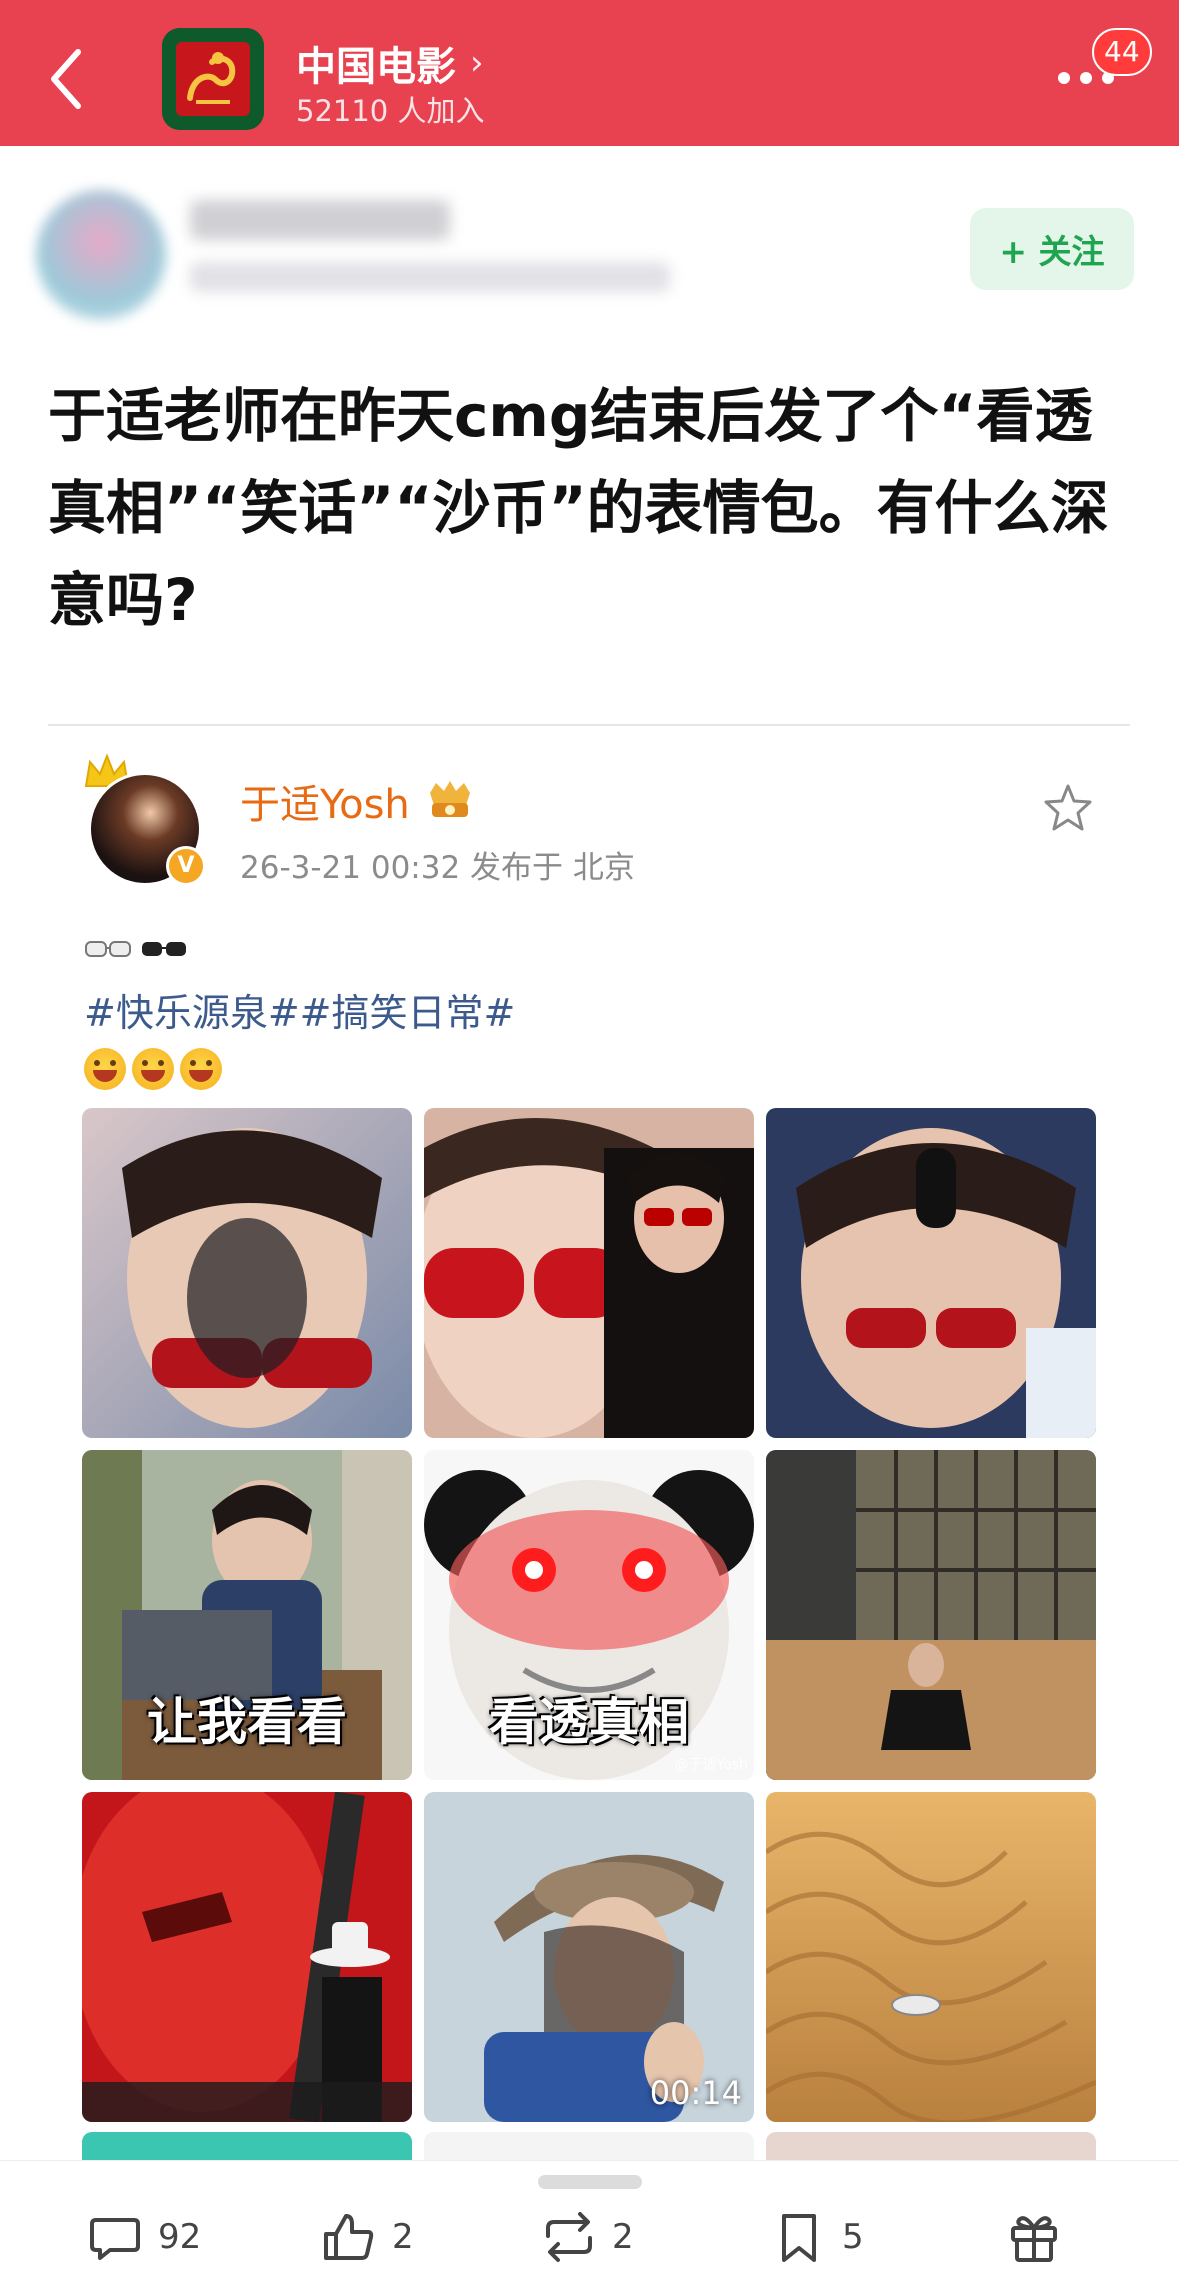  I want to click on bottom-action-bar: 92 2 2 5, so click(589, 2223).